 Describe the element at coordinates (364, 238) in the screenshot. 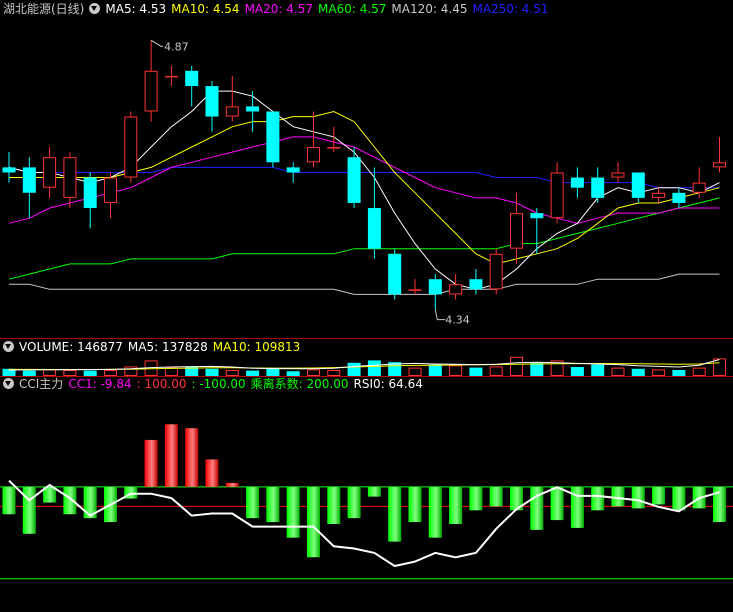

I see `ma60-line` at that location.